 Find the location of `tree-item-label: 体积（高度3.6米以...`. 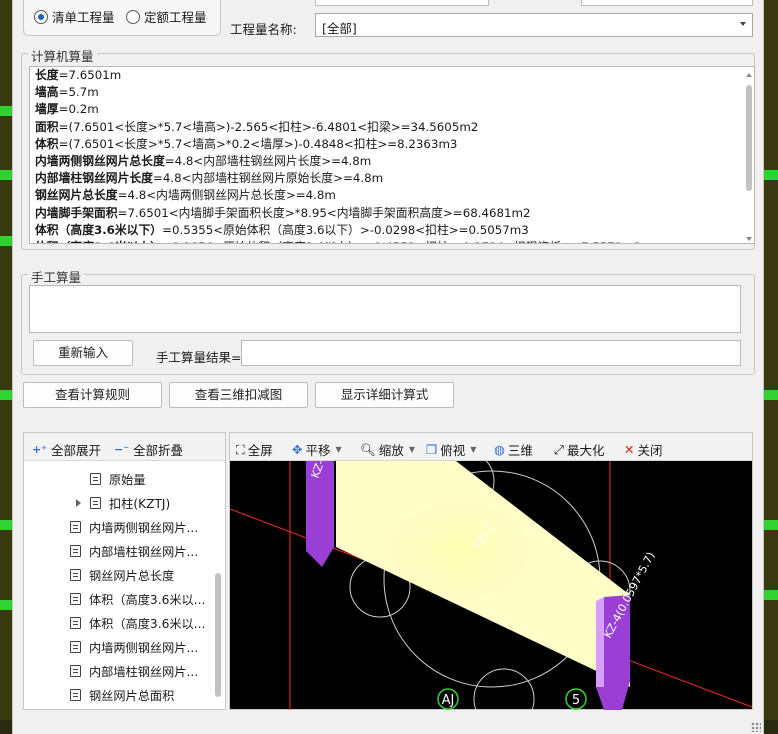

tree-item-label: 体积（高度3.6米以... is located at coordinates (147, 600).